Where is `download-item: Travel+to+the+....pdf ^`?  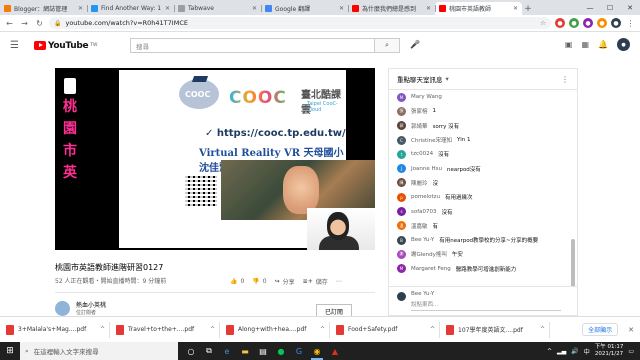
download-item: Travel+to+the+....pdf ^ is located at coordinates (168, 329).